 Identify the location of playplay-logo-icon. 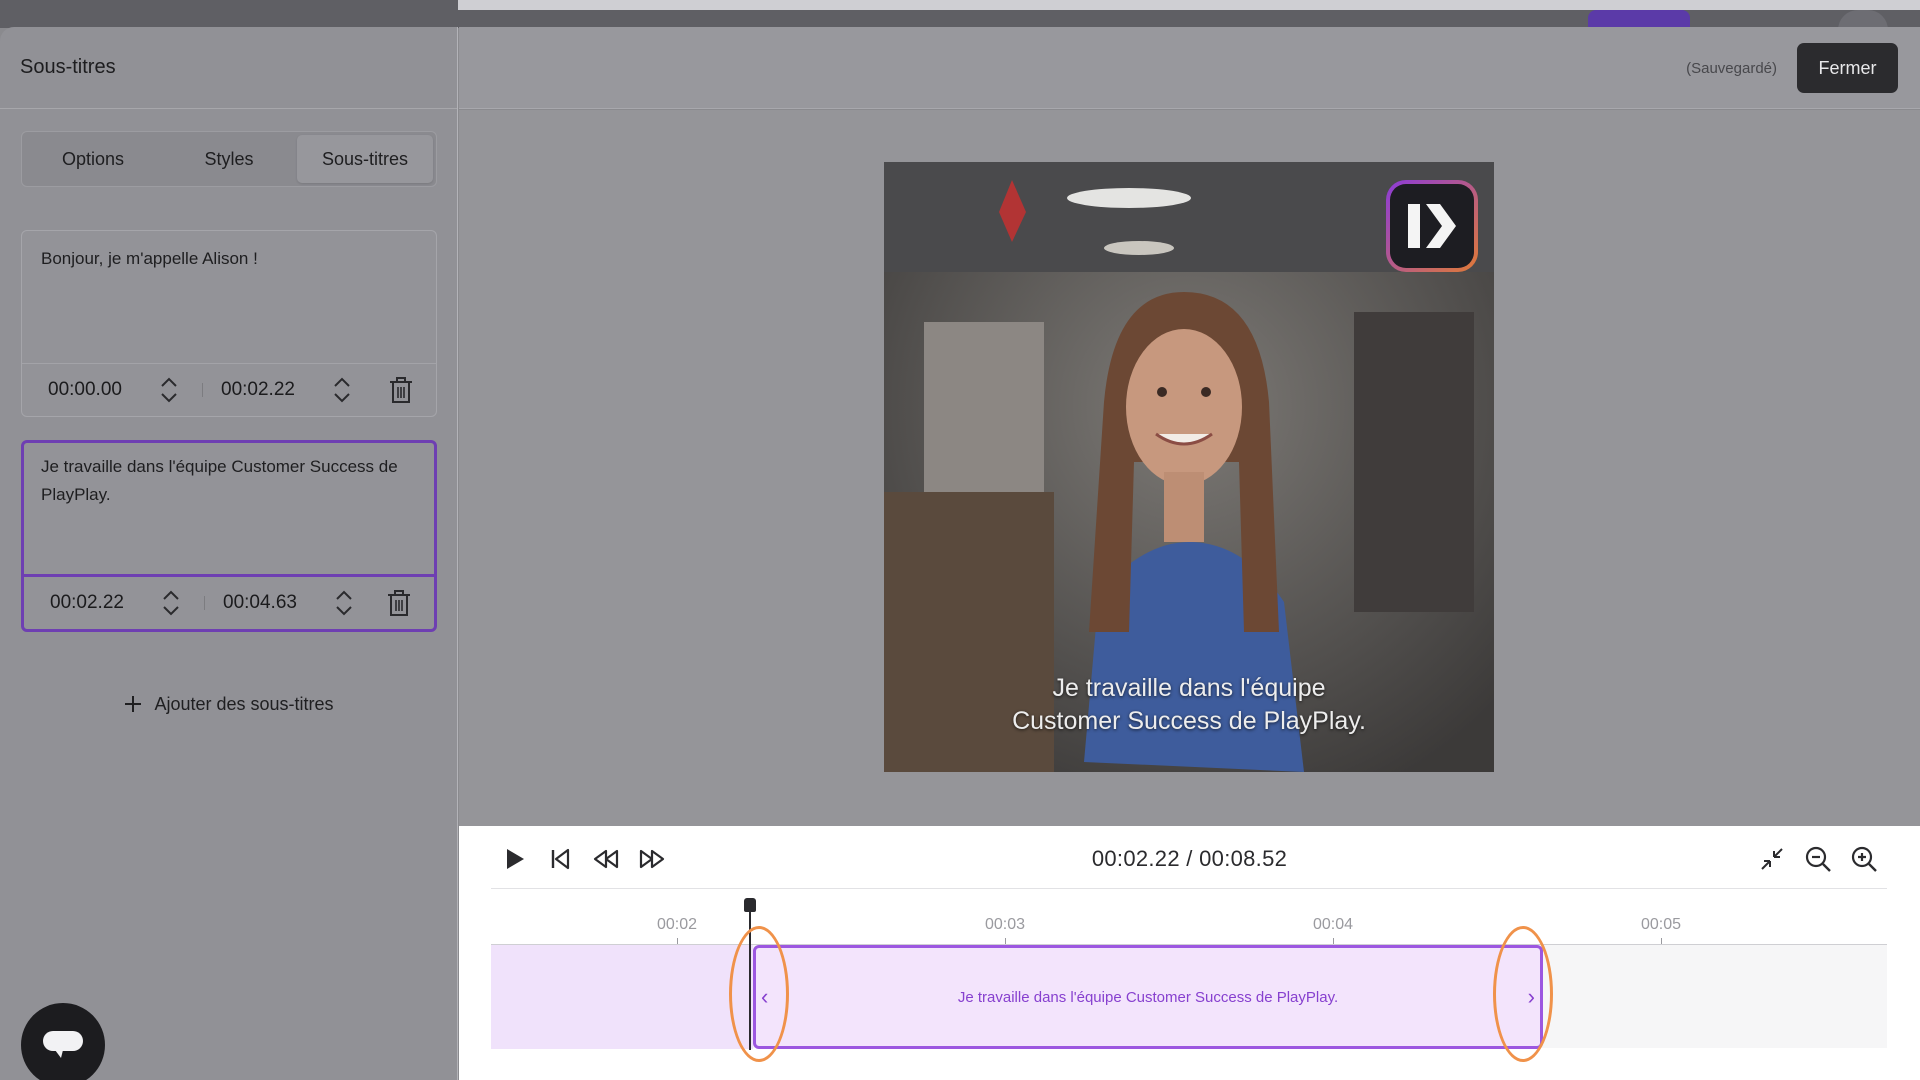
(1432, 226).